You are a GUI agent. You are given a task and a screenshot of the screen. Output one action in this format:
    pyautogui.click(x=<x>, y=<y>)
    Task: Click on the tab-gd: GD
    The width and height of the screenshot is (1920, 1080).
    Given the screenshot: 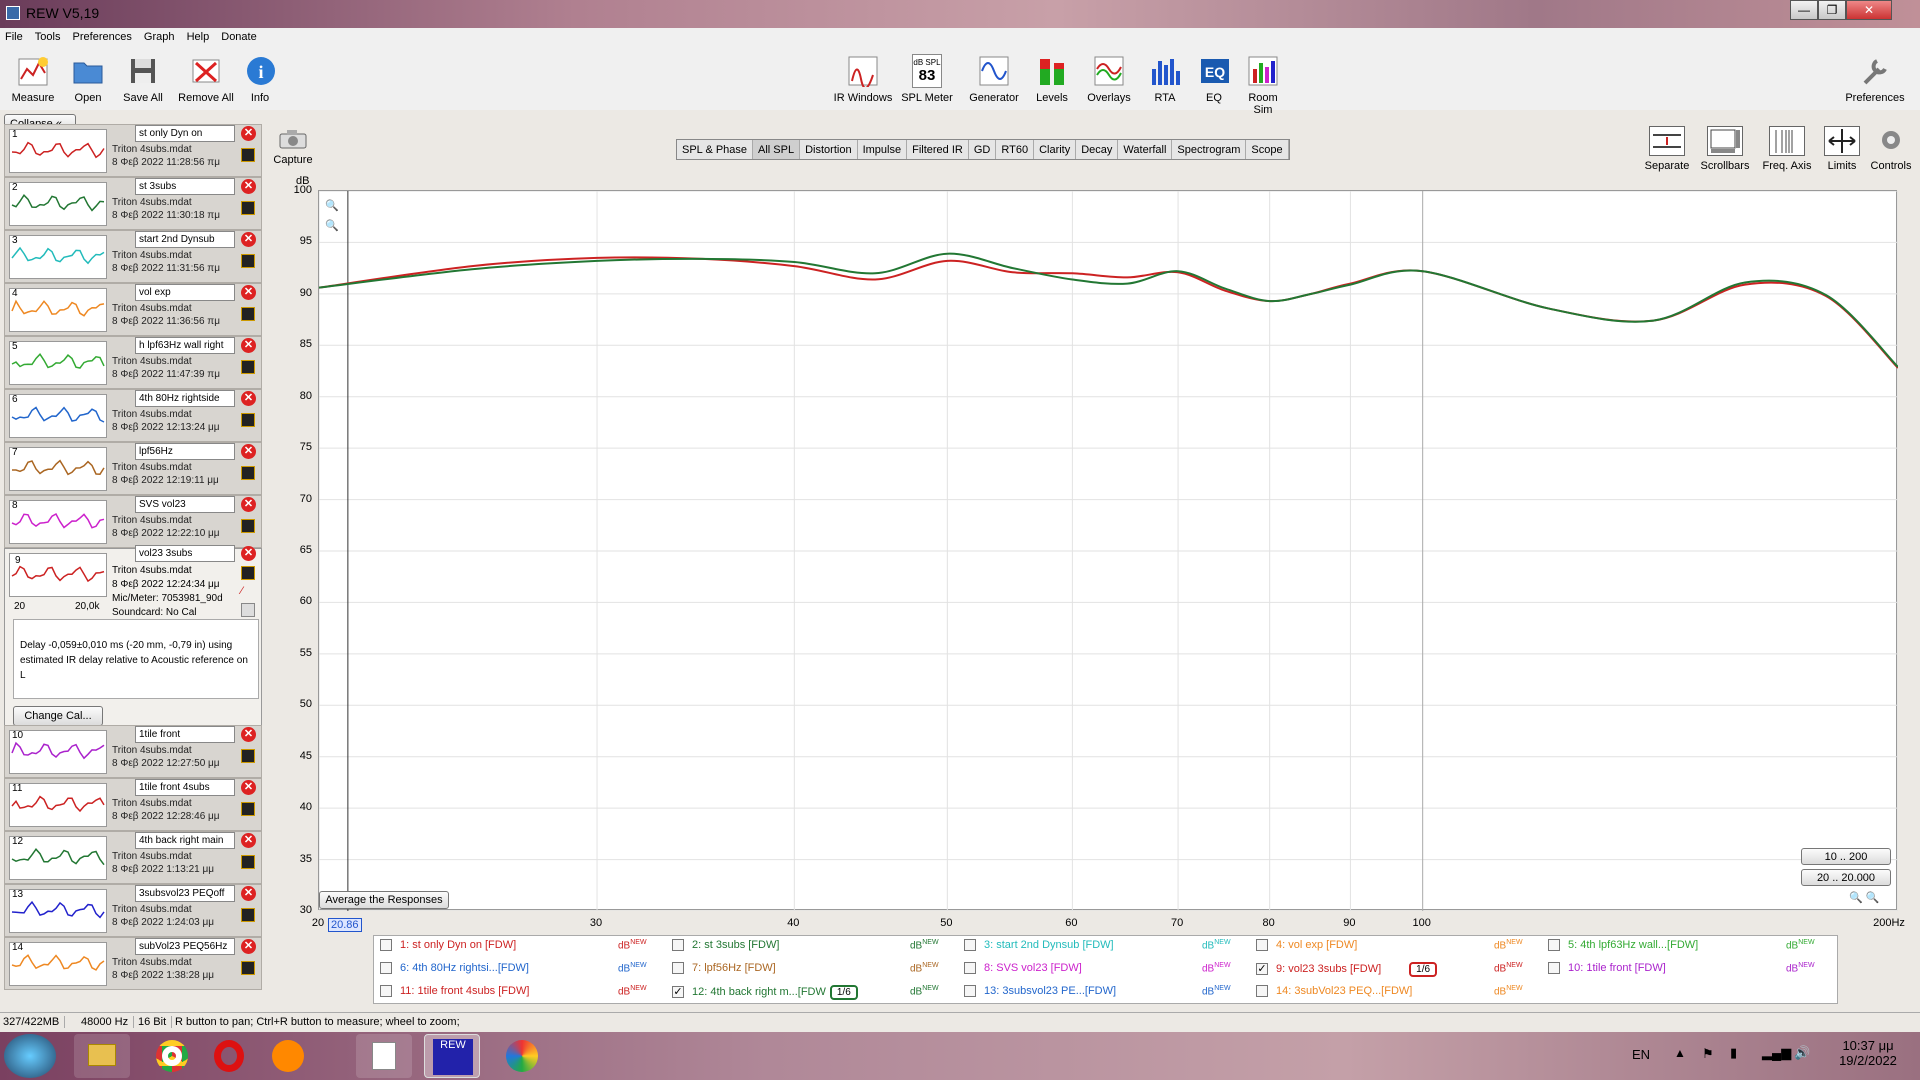 What is the action you would take?
    pyautogui.click(x=983, y=149)
    